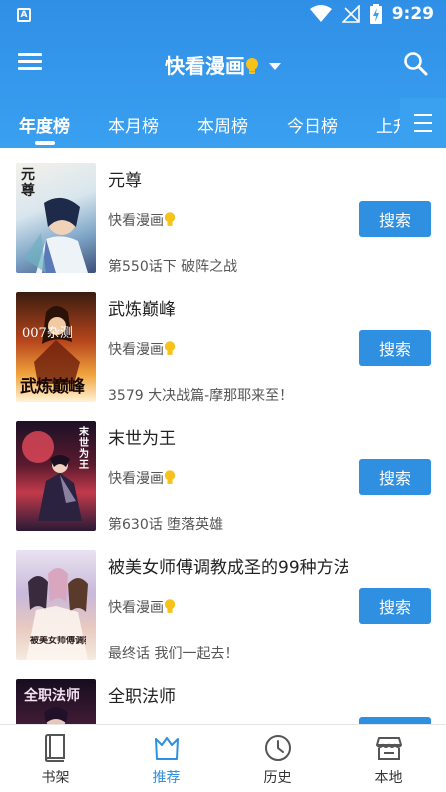  Describe the element at coordinates (58, 641) in the screenshot. I see `cover-title-text: 被美女师傅调教` at that location.